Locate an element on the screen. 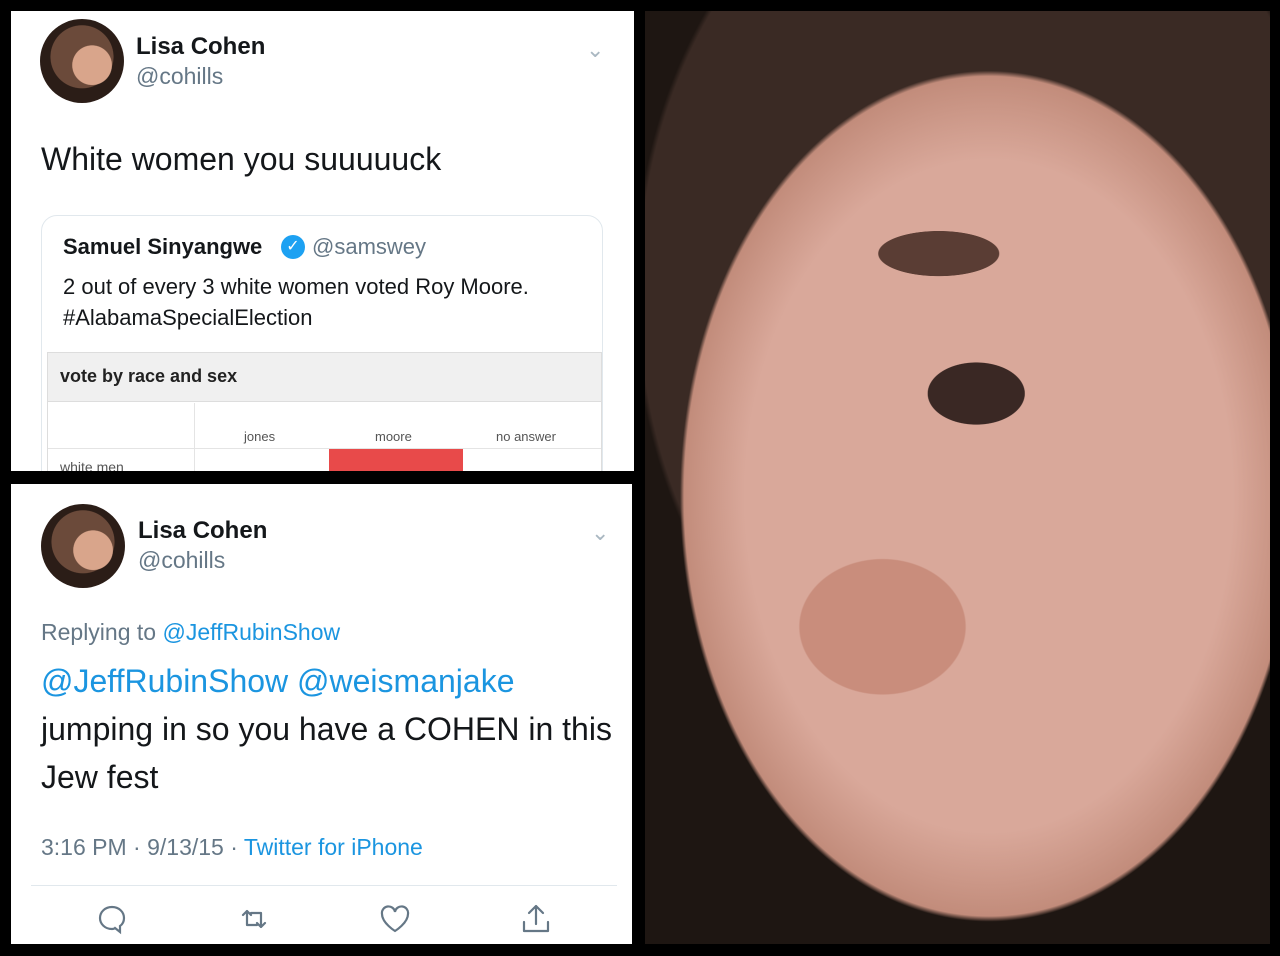 The width and height of the screenshot is (1280, 956). replying-to-link: @JeffRubinShow is located at coordinates (251, 632).